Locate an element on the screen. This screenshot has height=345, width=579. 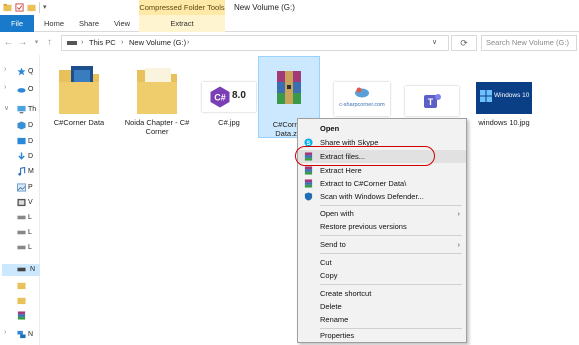
image-thumbnail-text: c-sharpcorner.com is located at coordinates (362, 105).